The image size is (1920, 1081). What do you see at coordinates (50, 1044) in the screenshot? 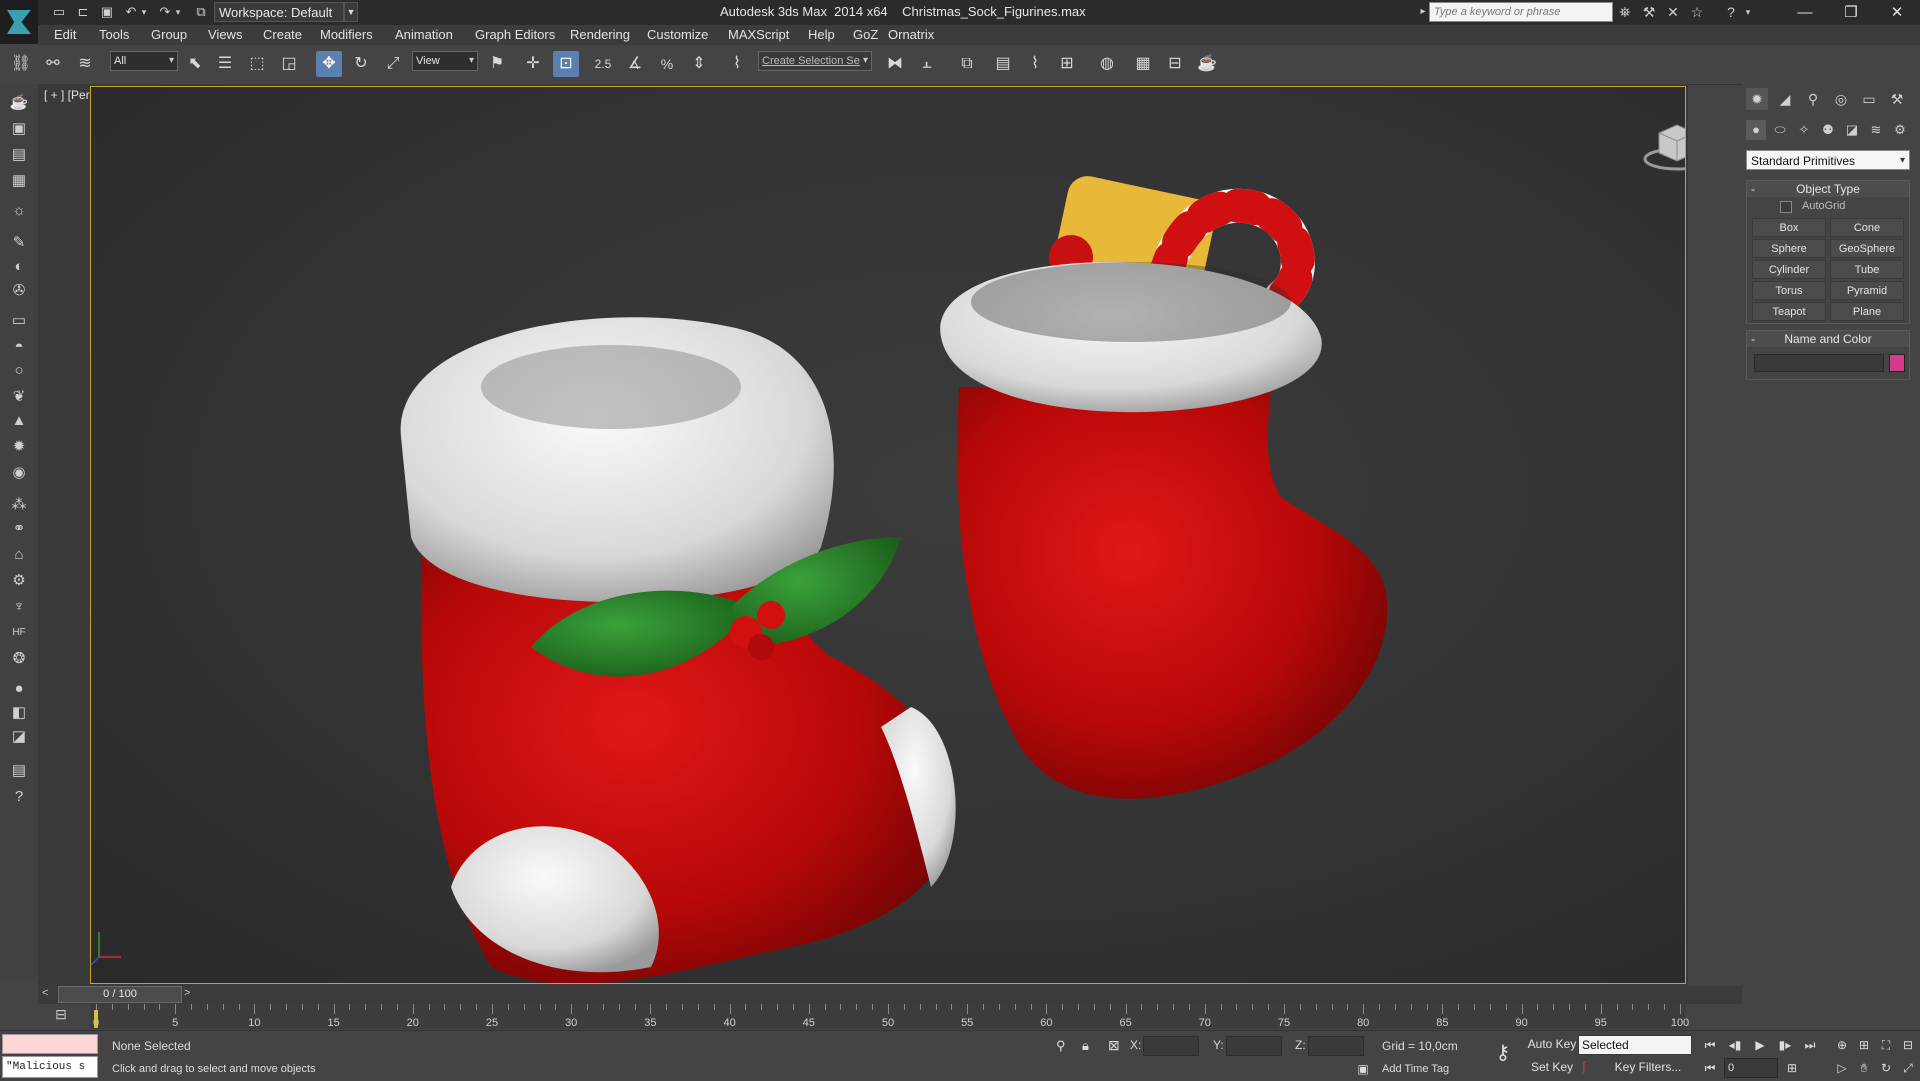
I see `maxscript-listener-input` at bounding box center [50, 1044].